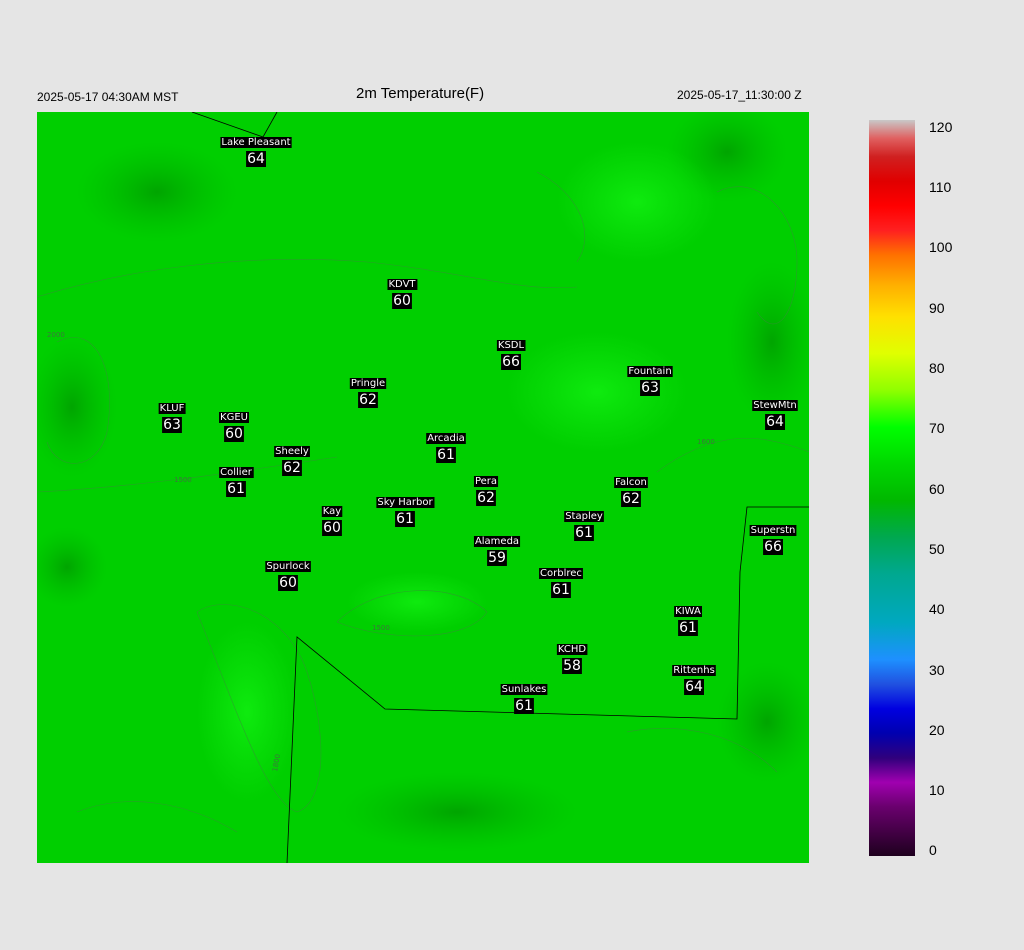  What do you see at coordinates (937, 368) in the screenshot?
I see `colorbar-label-80: 80` at bounding box center [937, 368].